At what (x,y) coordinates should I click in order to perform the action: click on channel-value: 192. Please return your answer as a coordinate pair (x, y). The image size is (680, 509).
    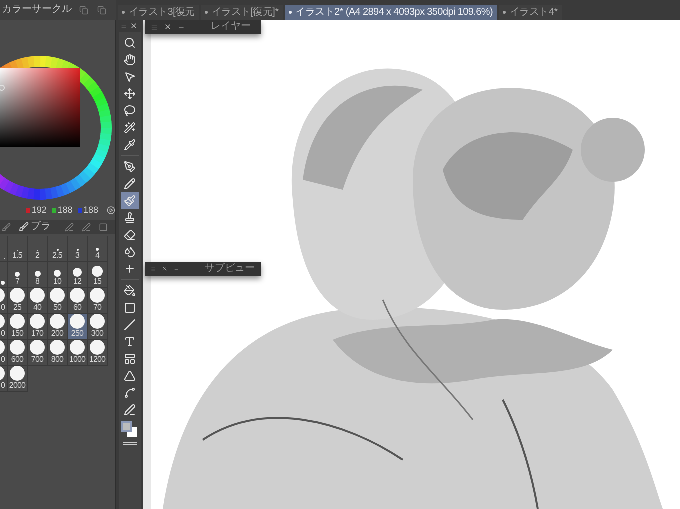
    Looking at the image, I should click on (39, 210).